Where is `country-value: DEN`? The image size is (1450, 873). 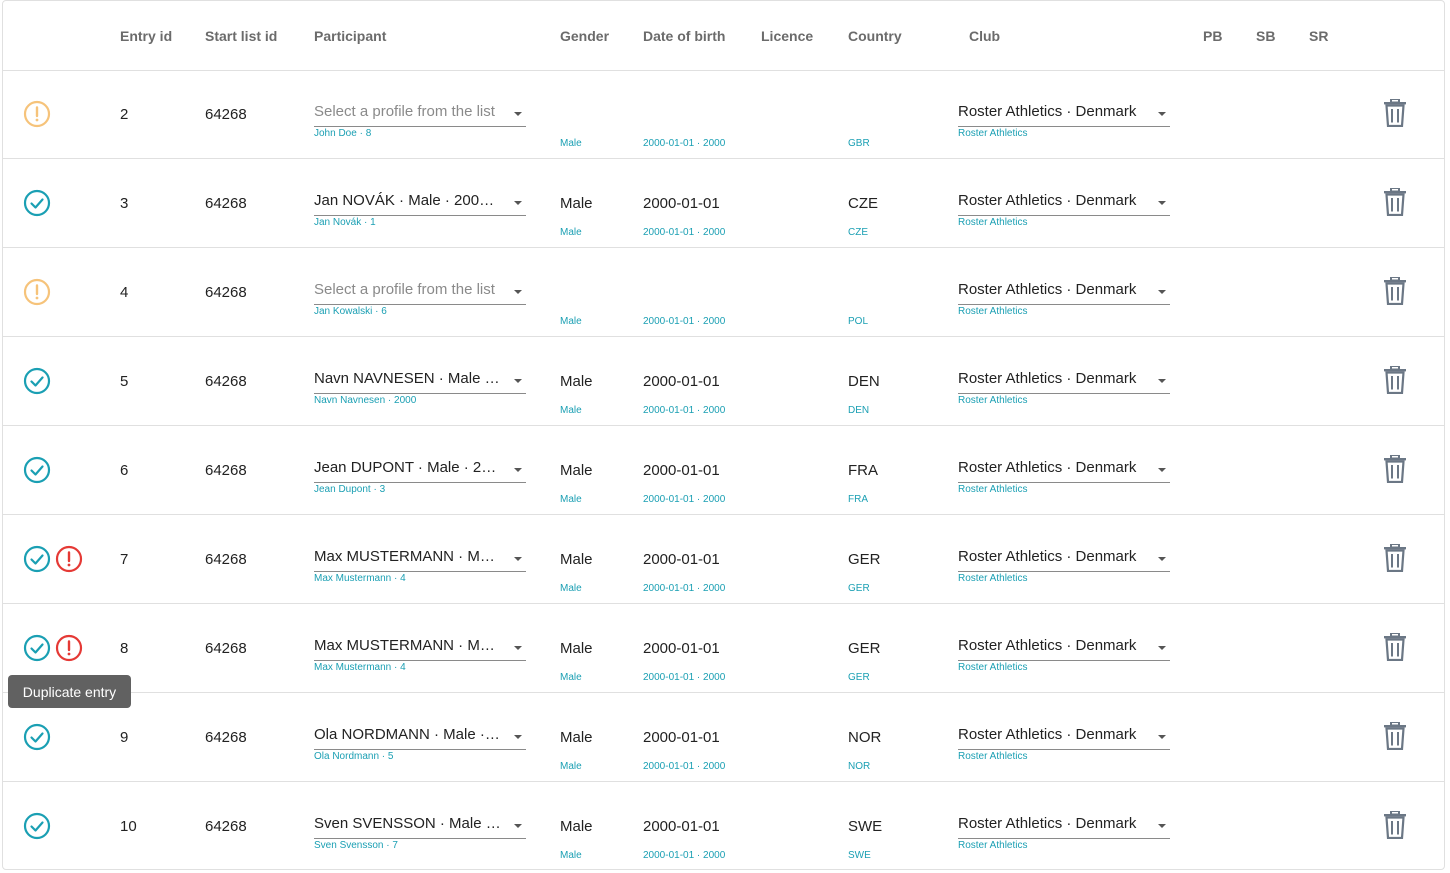
country-value: DEN is located at coordinates (864, 381).